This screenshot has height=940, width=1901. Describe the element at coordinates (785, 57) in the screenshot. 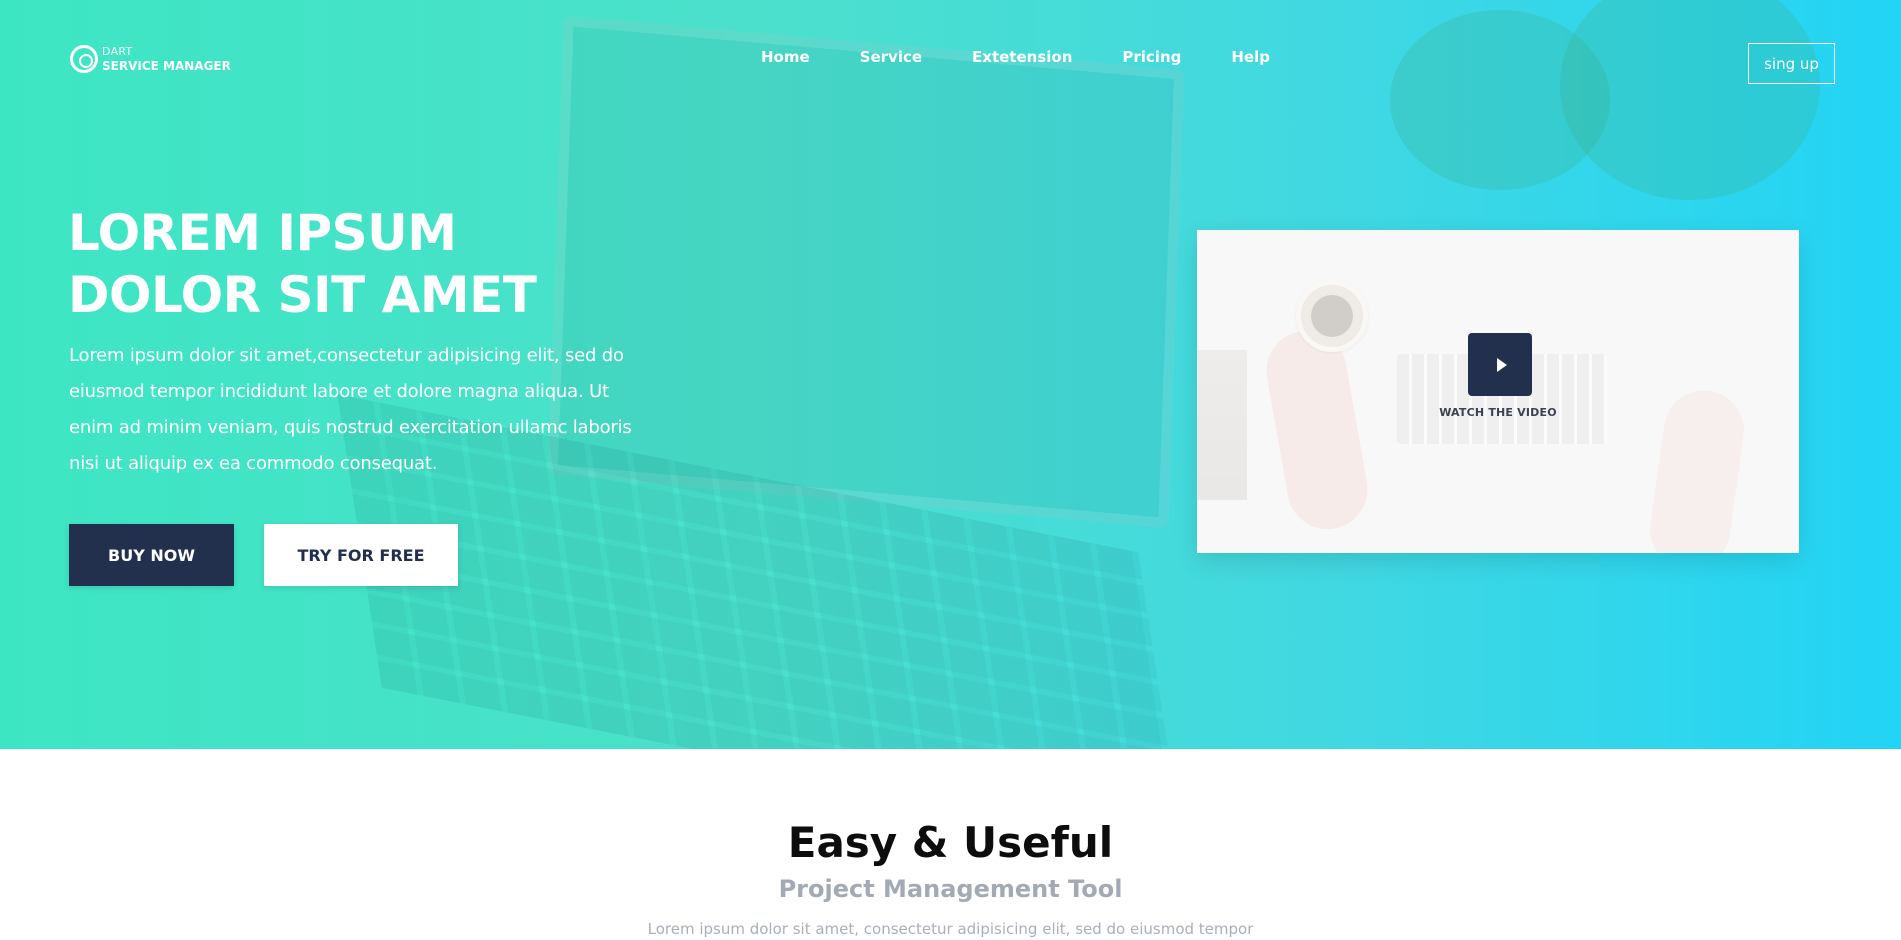

I see `nav-home: Home` at that location.